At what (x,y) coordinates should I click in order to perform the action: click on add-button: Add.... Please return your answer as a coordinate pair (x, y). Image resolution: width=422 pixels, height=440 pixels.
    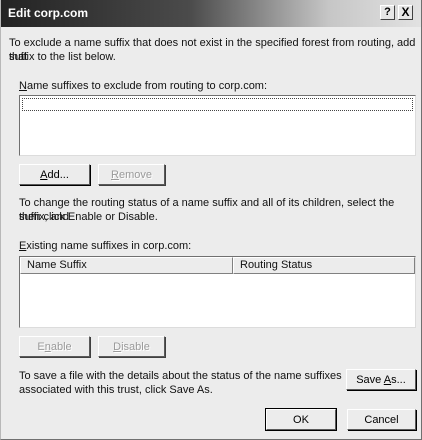
    Looking at the image, I should click on (54, 174).